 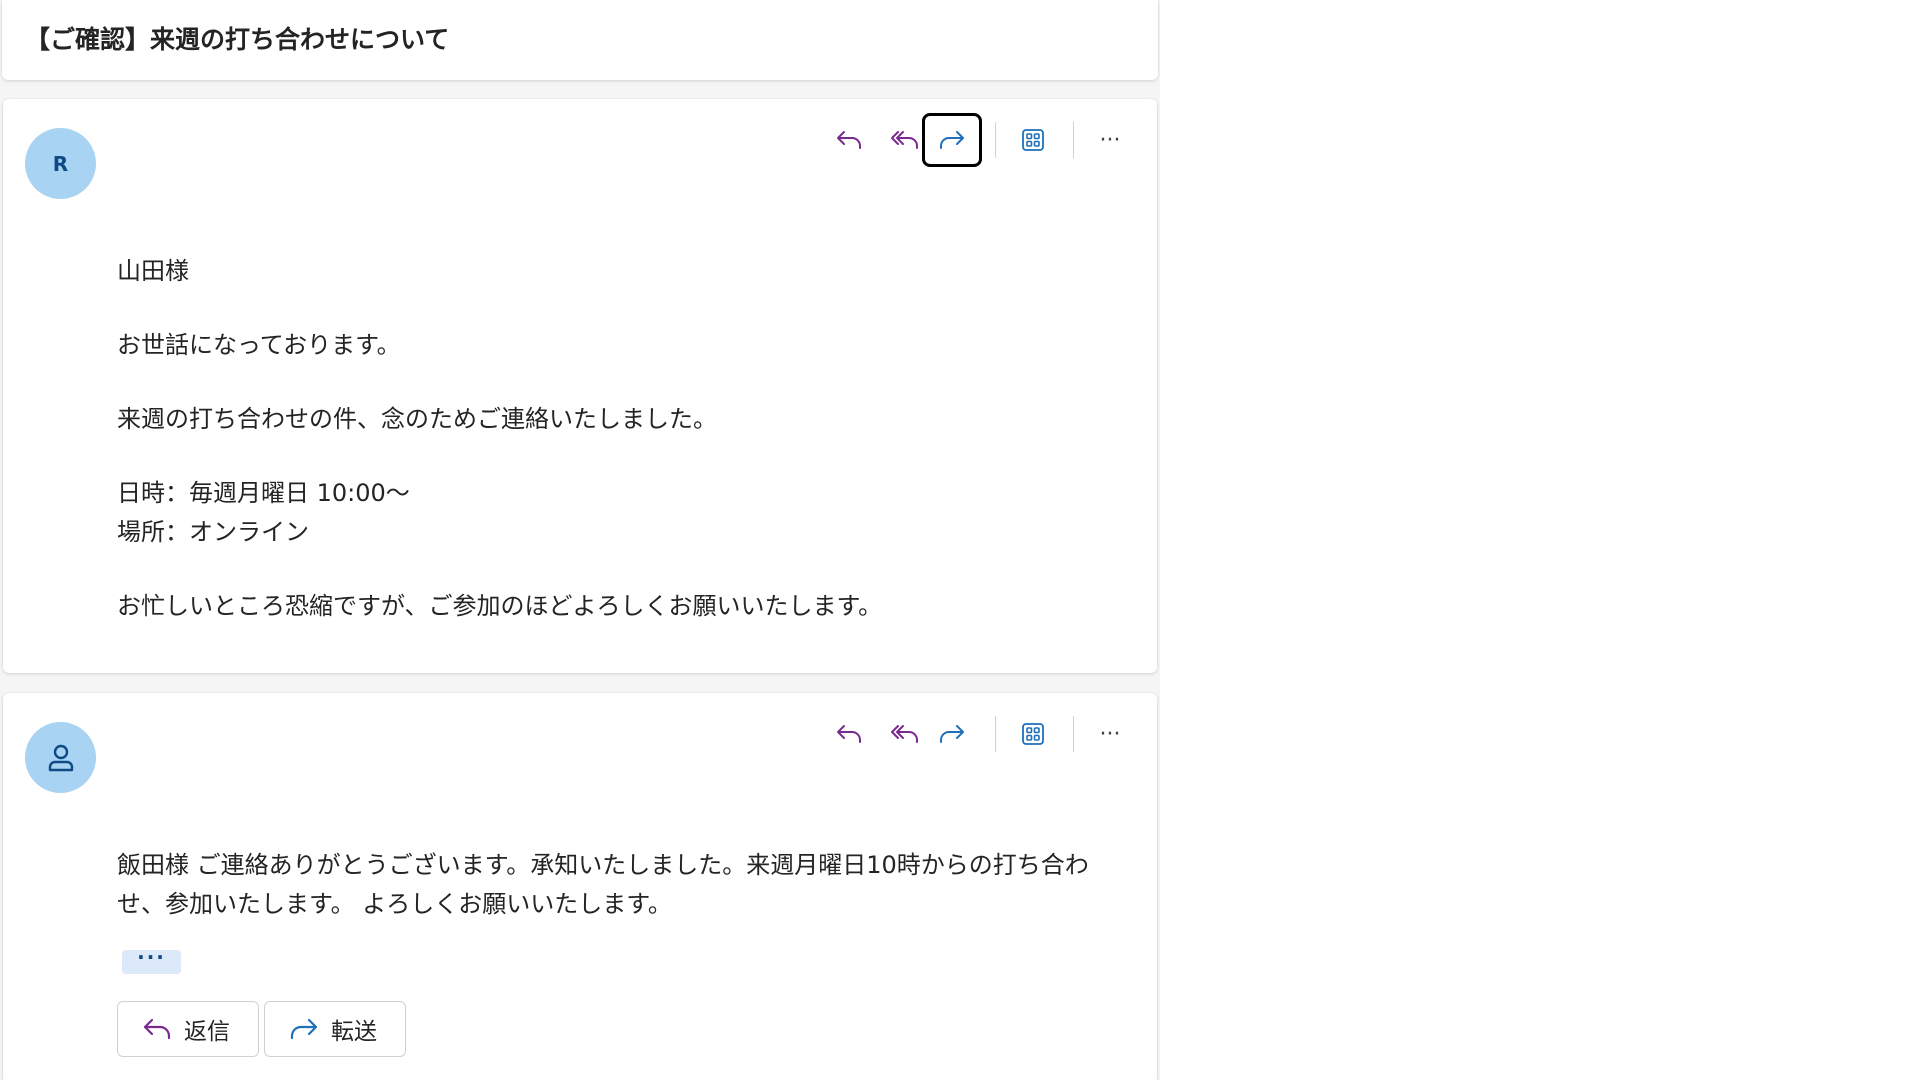 What do you see at coordinates (153, 271) in the screenshot?
I see `greeting: 山田様` at bounding box center [153, 271].